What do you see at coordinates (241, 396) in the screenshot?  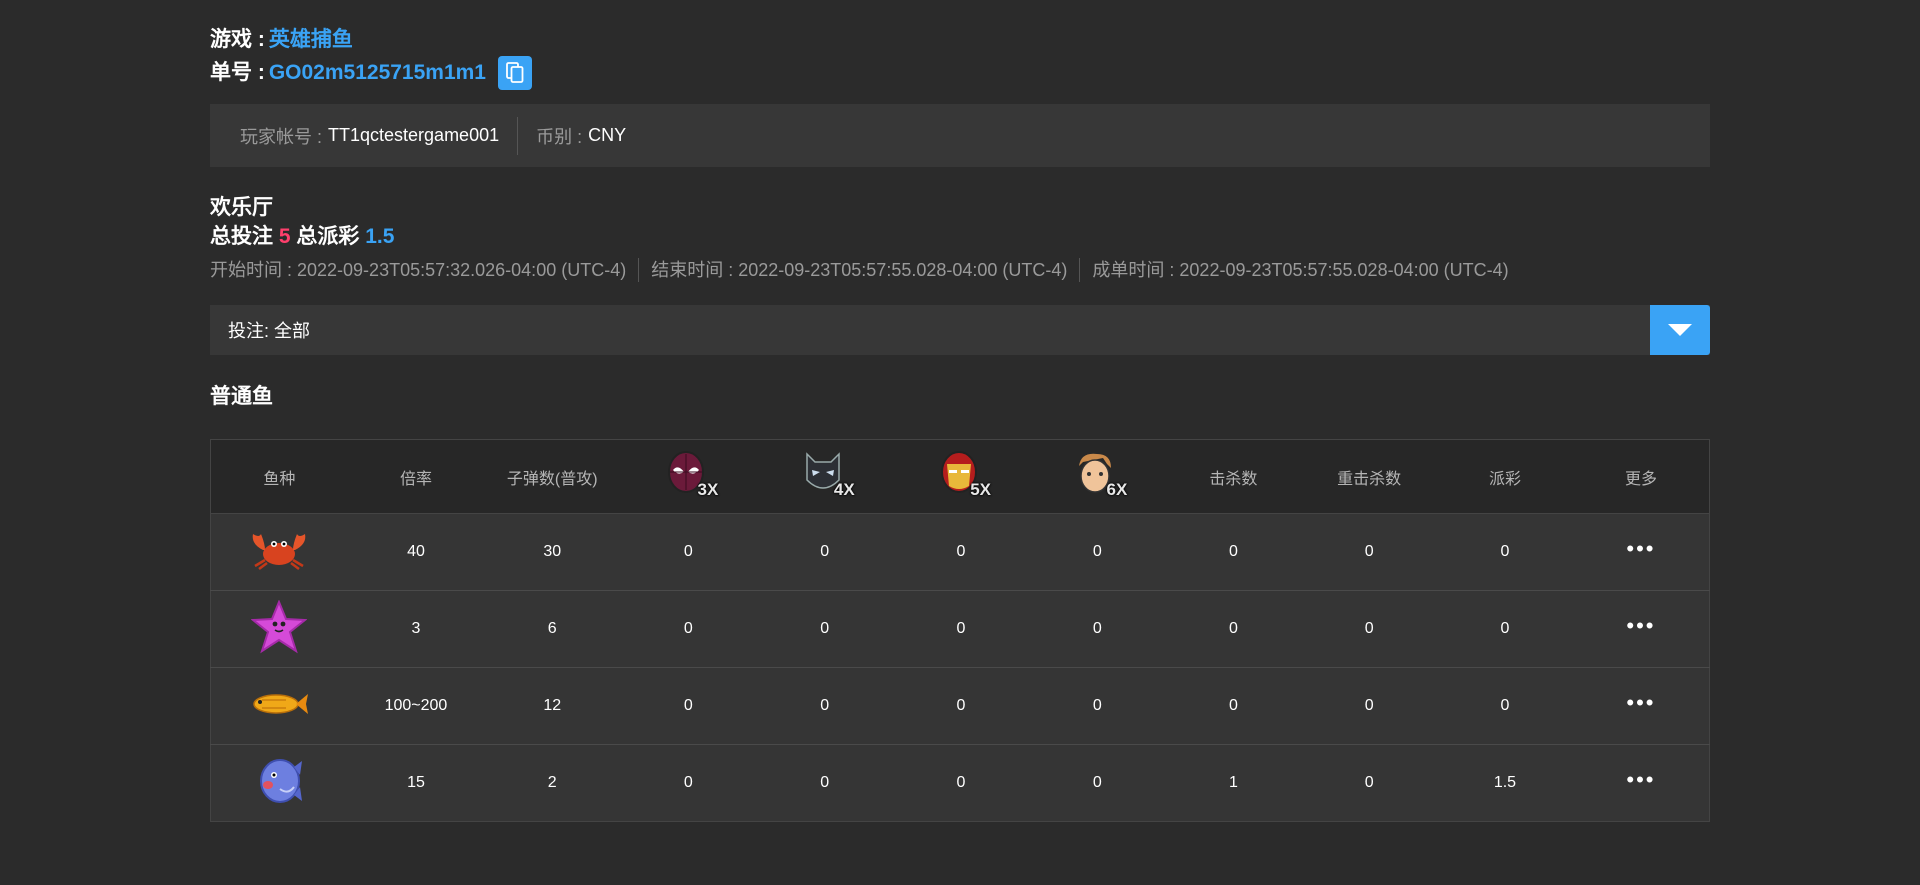 I see `section-title: 普通鱼` at bounding box center [241, 396].